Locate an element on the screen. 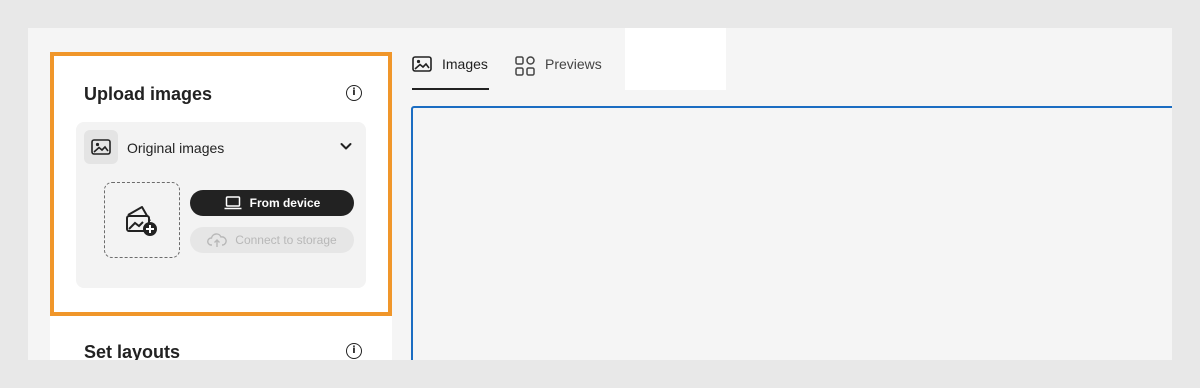 This screenshot has width=1200, height=388. from-device-button: From device is located at coordinates (272, 203).